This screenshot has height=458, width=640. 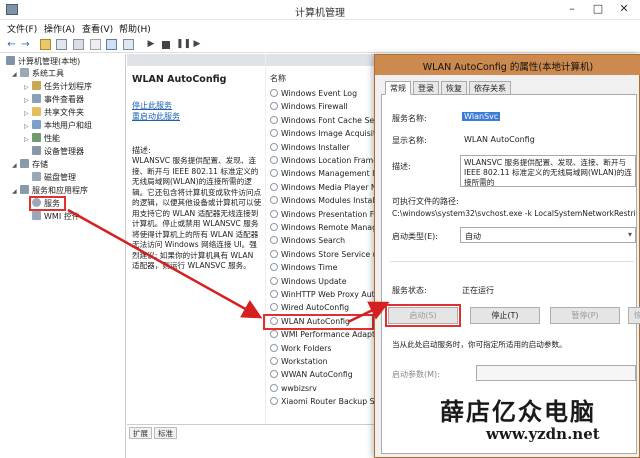 What do you see at coordinates (165, 263) in the screenshot?
I see `arrow-services-to-wlan` at bounding box center [165, 263].